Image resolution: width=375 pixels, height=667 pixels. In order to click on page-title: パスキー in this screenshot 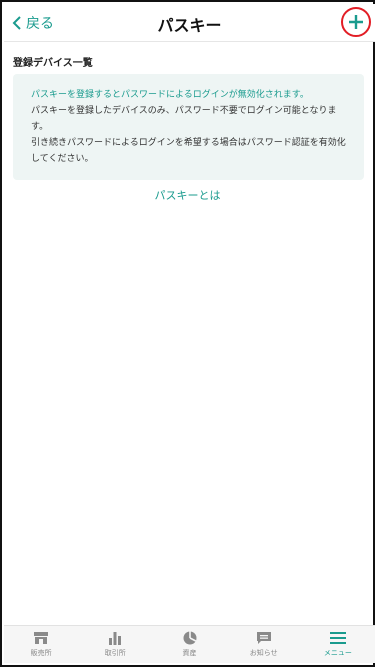, I will do `click(189, 25)`.